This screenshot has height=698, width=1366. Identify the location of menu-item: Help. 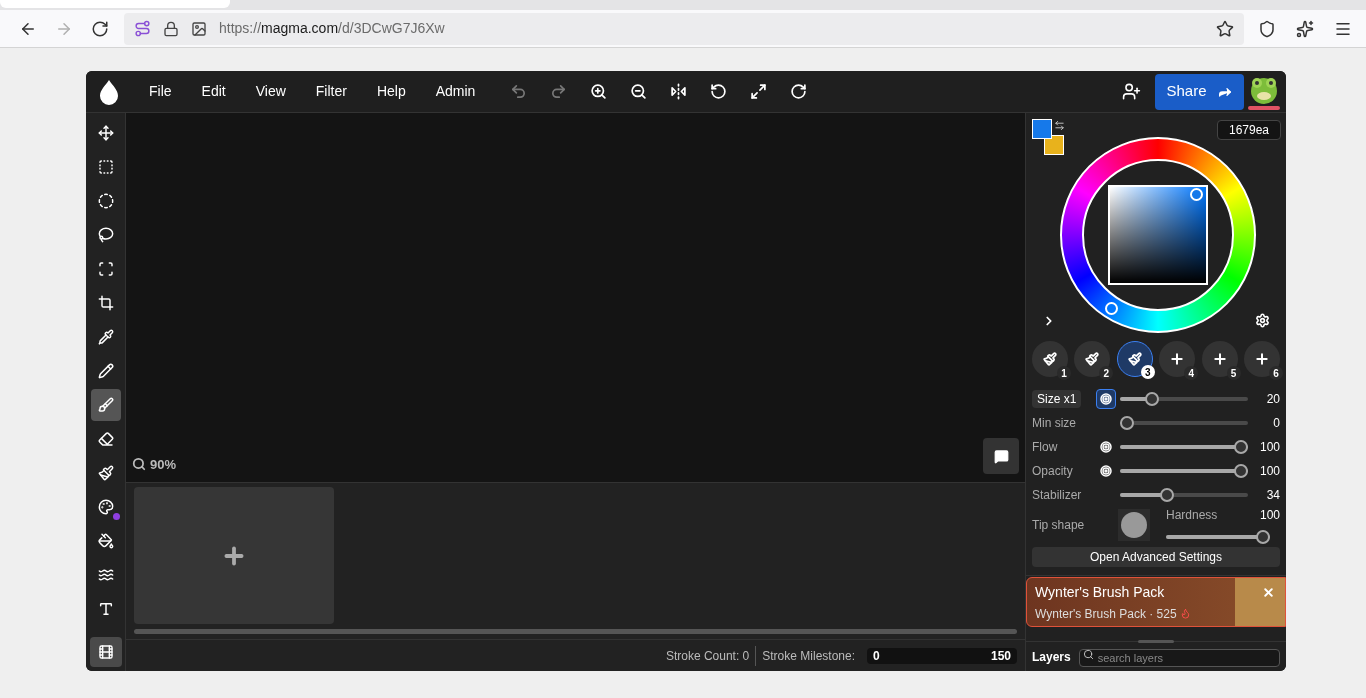
(391, 91).